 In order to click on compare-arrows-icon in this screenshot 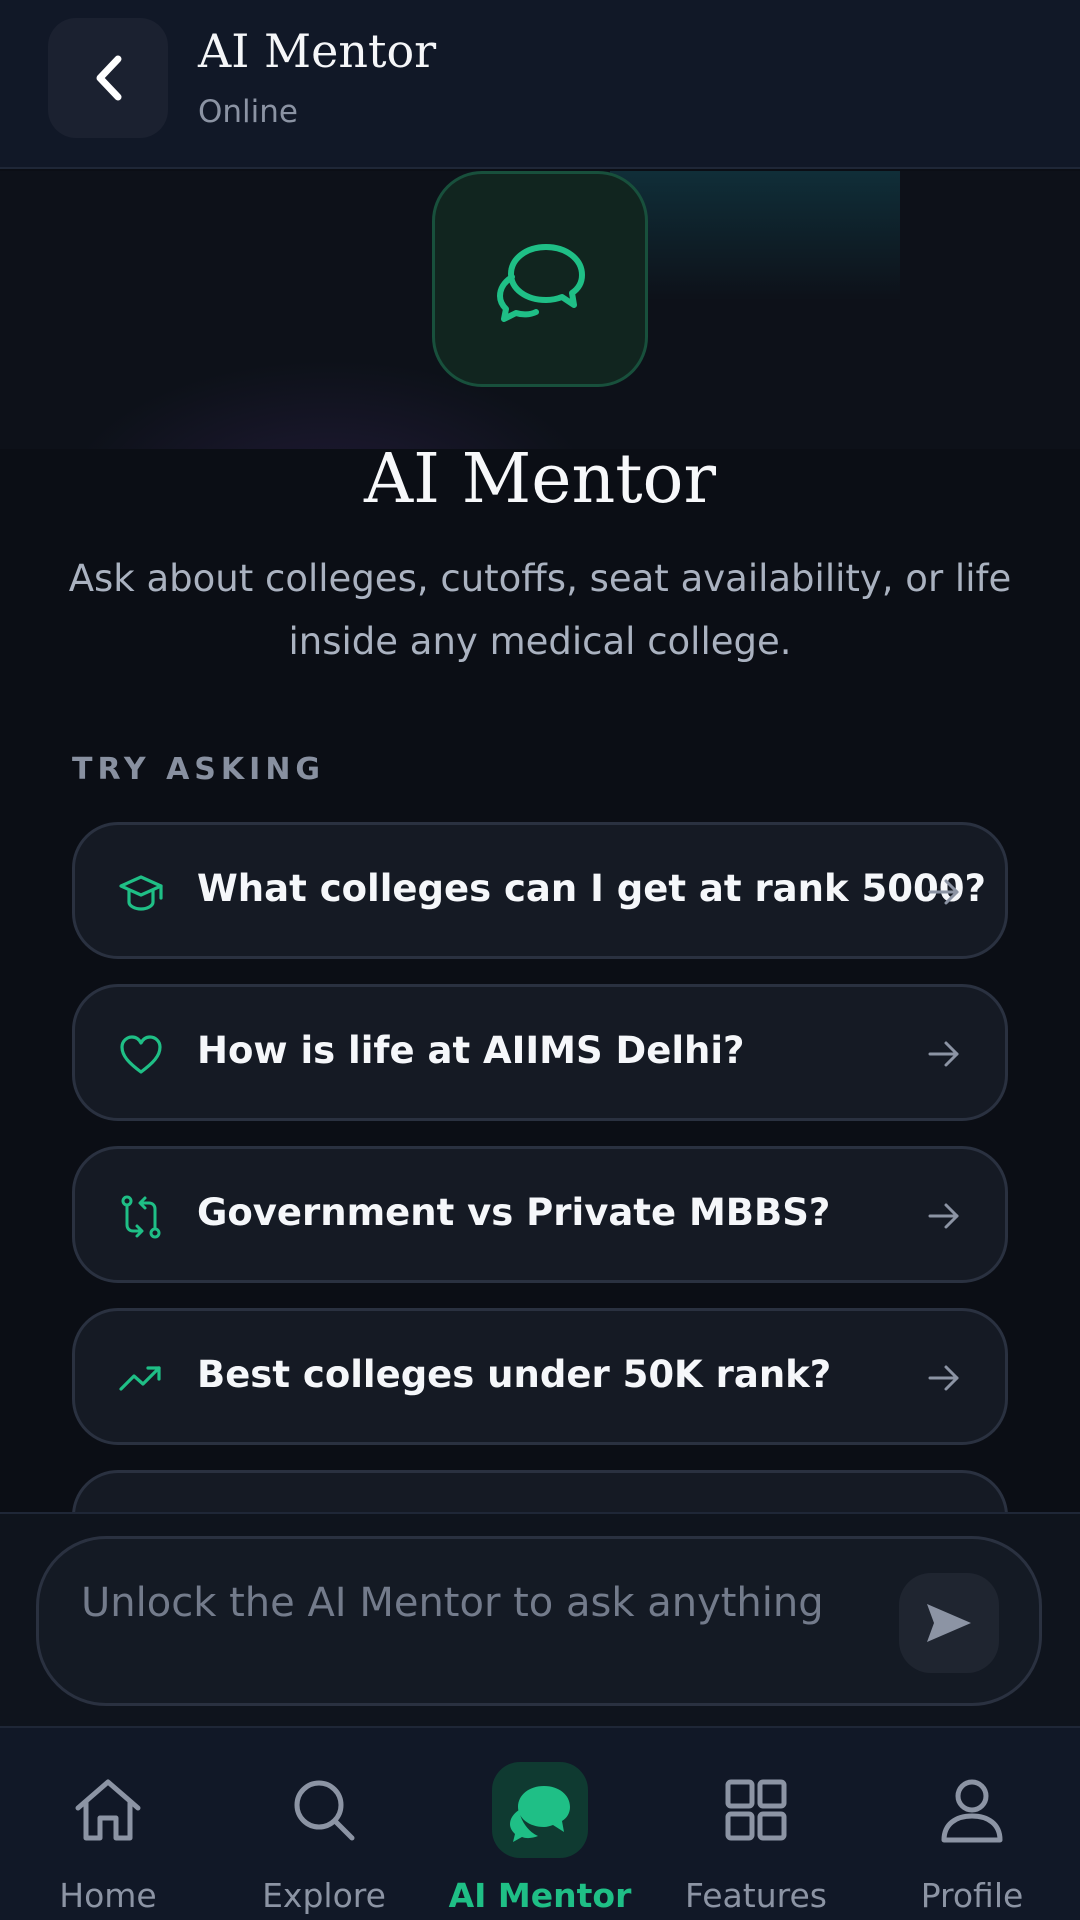, I will do `click(141, 1217)`.